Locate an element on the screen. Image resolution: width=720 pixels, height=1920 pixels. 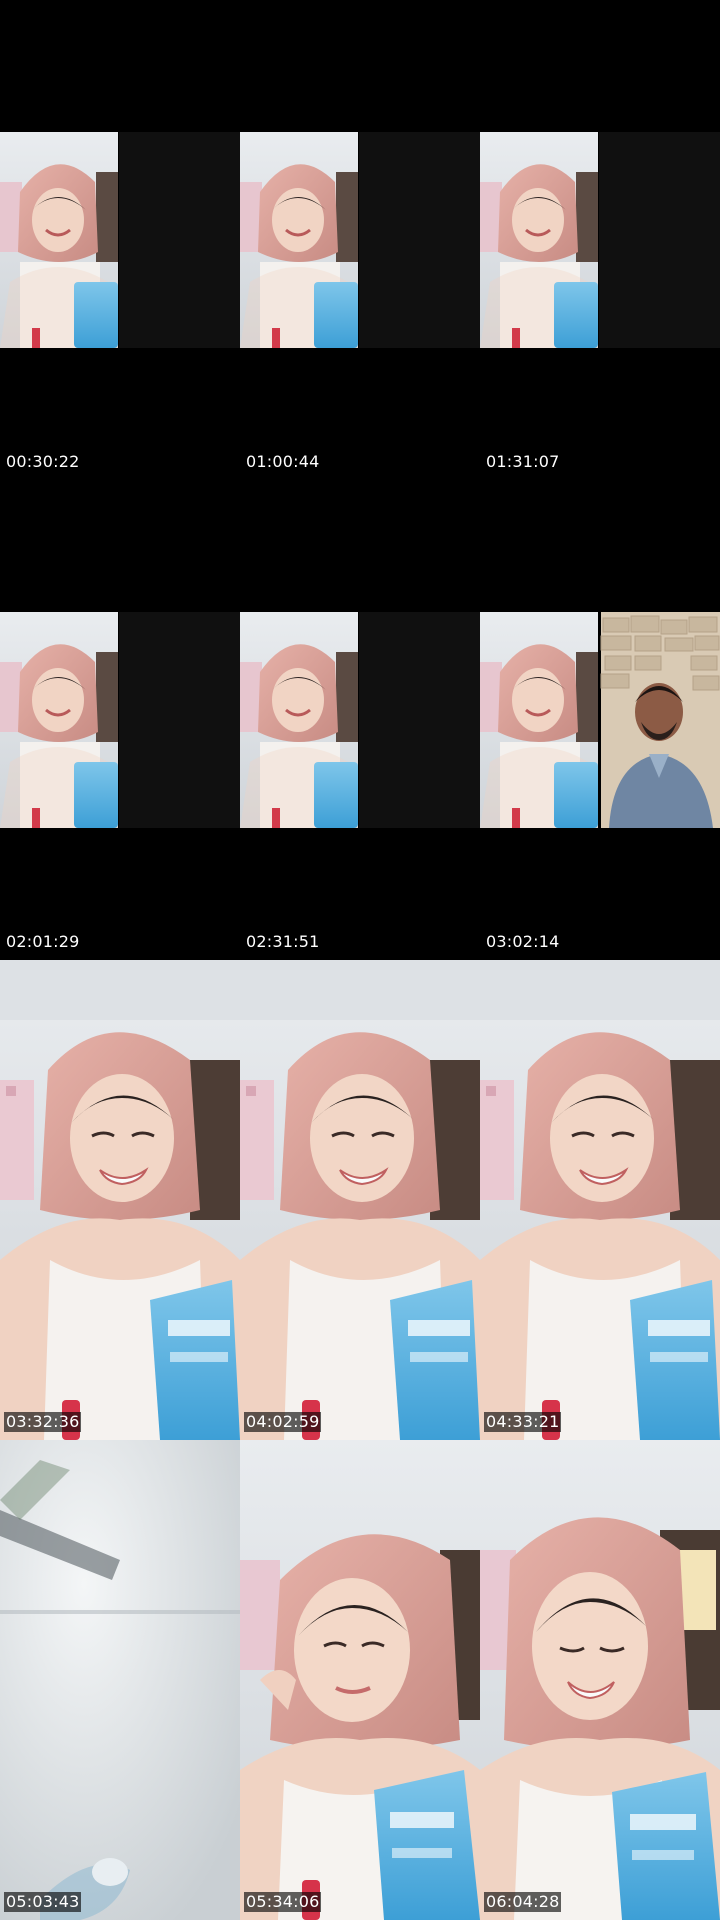
frame-timestamp: 01:00:44 is located at coordinates (283, 461).